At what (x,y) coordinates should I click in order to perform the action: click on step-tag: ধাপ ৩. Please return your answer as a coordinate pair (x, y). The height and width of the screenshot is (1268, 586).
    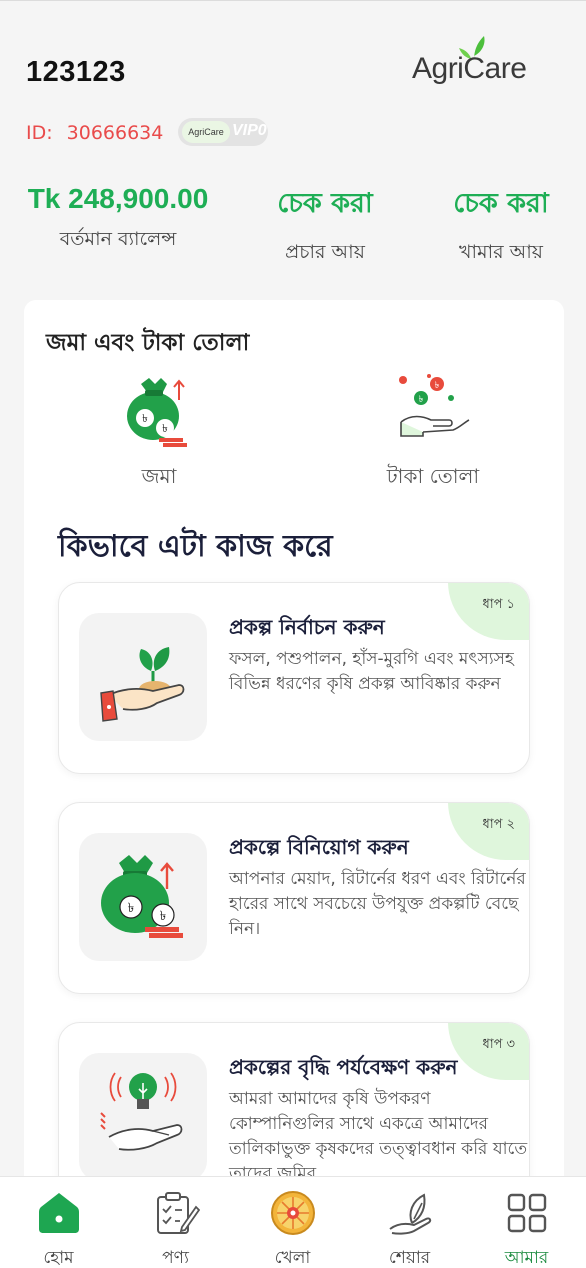
    Looking at the image, I should click on (498, 1044).